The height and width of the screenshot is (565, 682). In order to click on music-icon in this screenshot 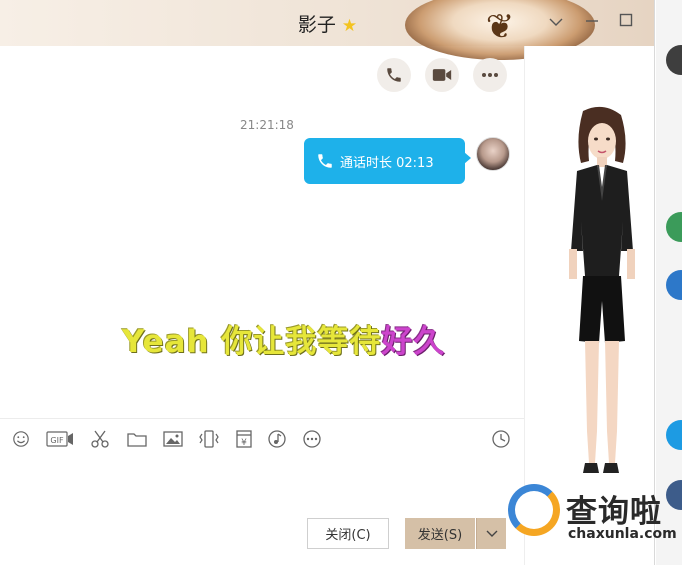, I will do `click(277, 439)`.